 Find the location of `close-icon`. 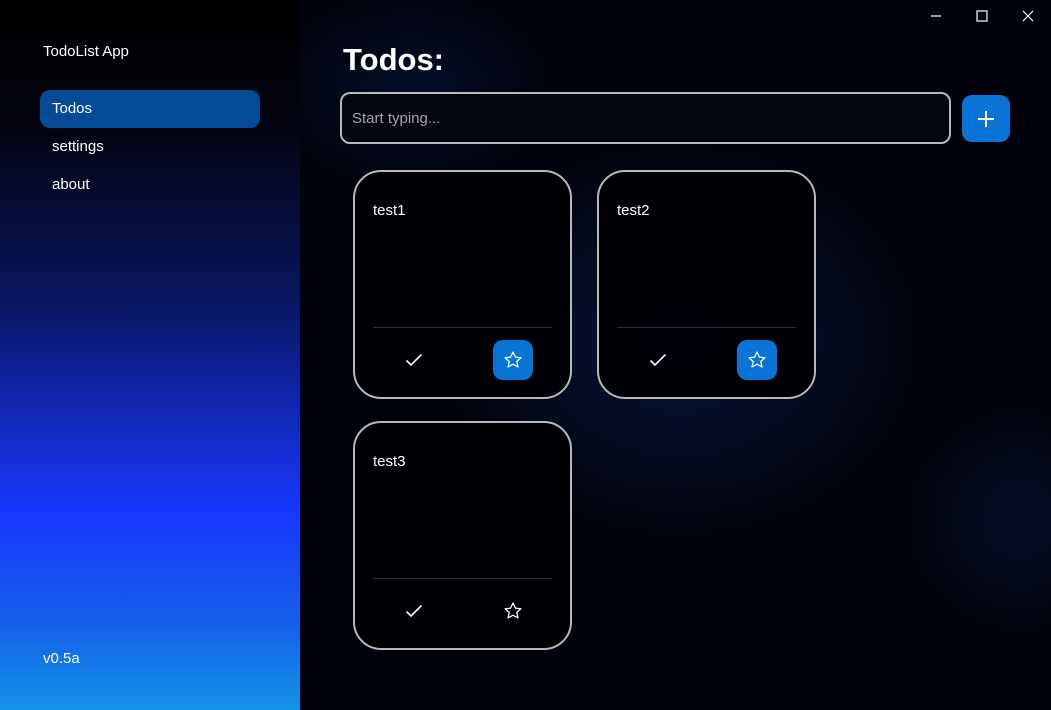

close-icon is located at coordinates (1028, 16).